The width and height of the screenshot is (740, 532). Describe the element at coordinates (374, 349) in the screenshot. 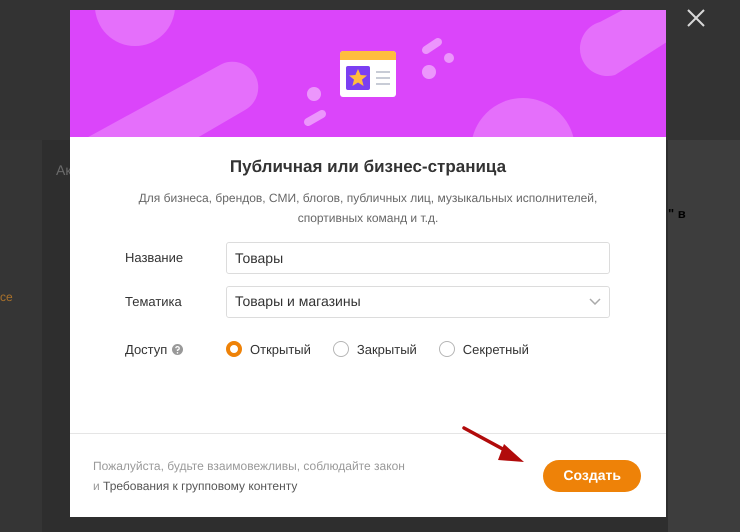

I see `radio-option: Закрытый` at that location.